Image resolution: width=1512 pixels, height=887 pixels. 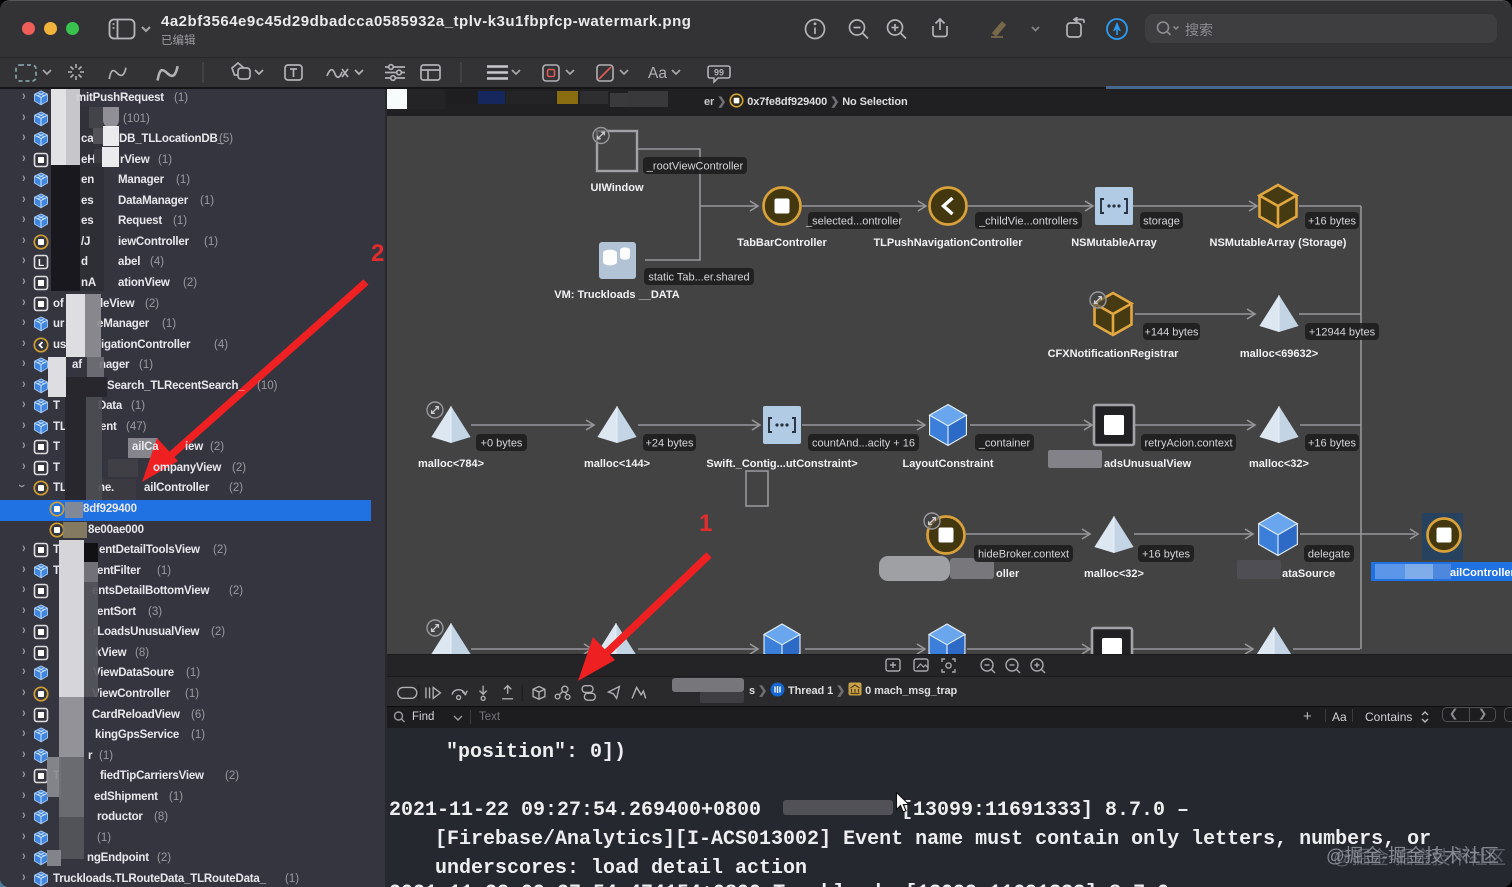 I want to click on svg-text: countAnd...acity + 16, so click(x=863, y=444).